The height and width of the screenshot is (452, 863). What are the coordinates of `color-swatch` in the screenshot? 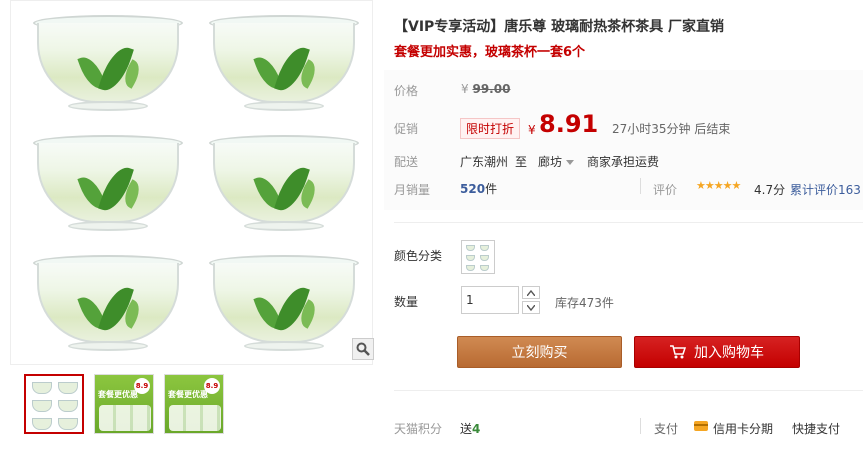 It's located at (478, 257).